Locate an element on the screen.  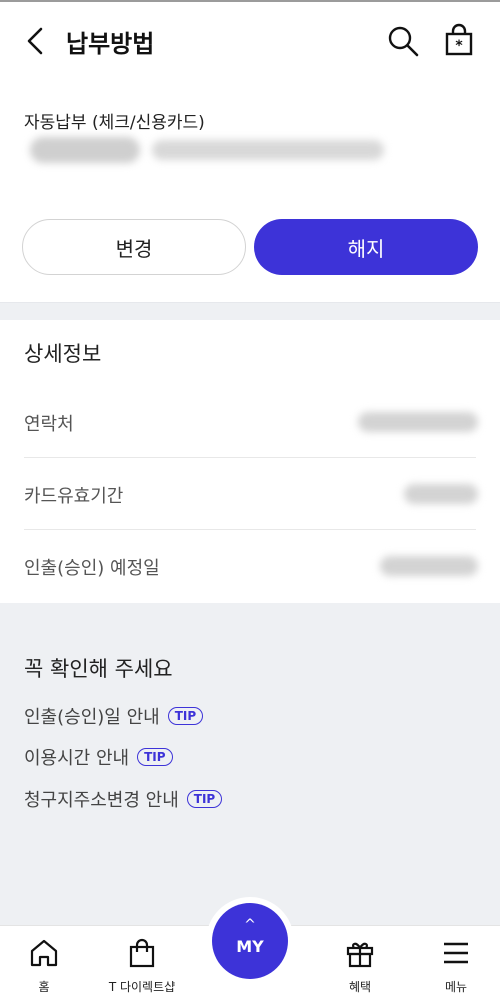
notice-item-withdrawal-info: 인출(승인)일 안내 TIP is located at coordinates (114, 716).